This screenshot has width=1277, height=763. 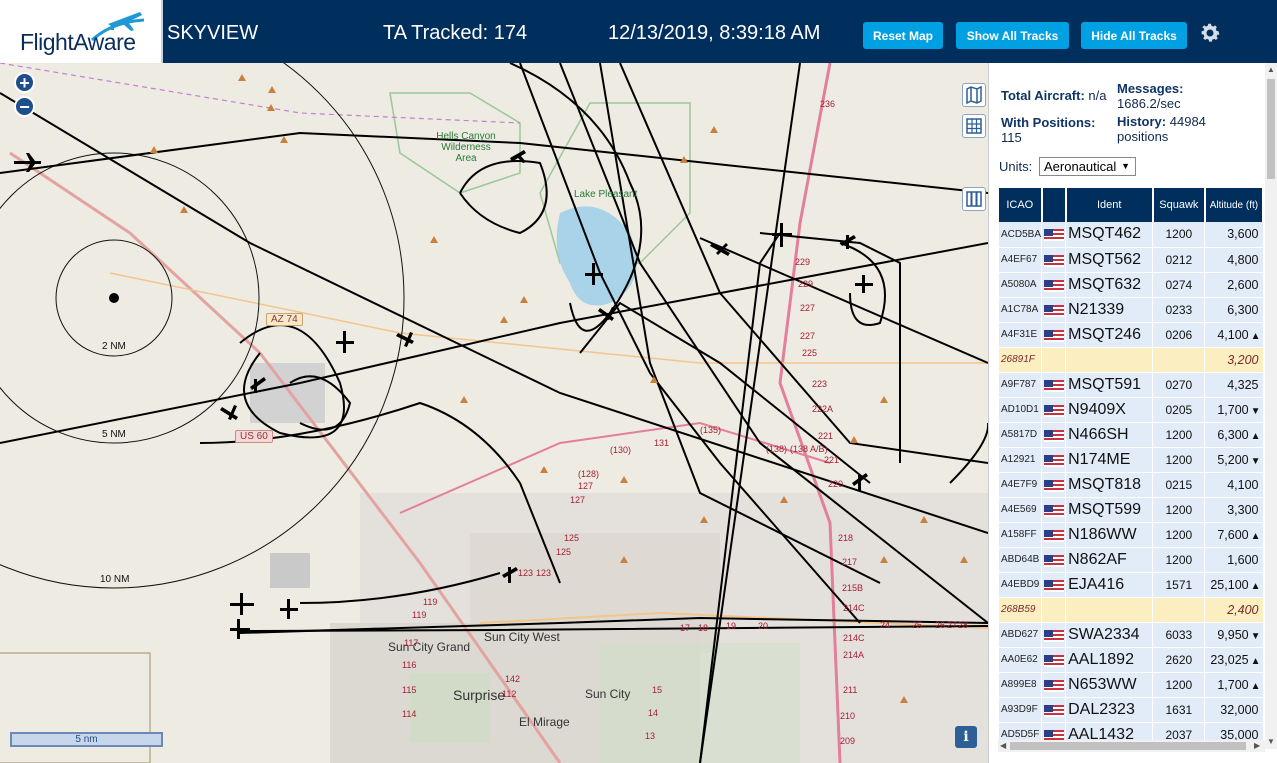 What do you see at coordinates (1021, 485) in the screenshot?
I see `icao-cell: A4E7F9` at bounding box center [1021, 485].